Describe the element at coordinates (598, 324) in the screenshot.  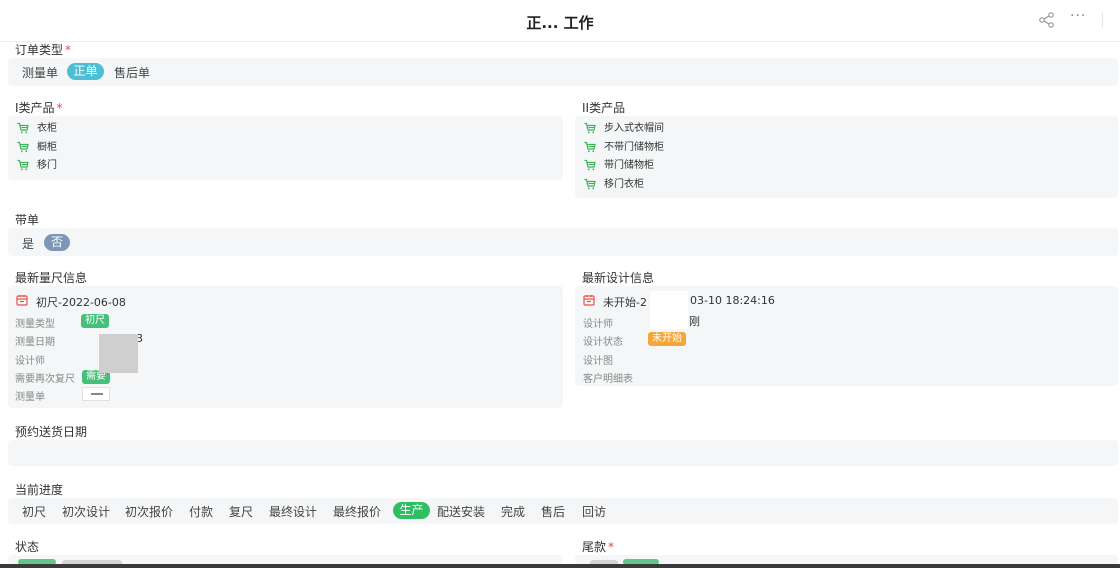
I see `design-field-designer: 设计师` at that location.